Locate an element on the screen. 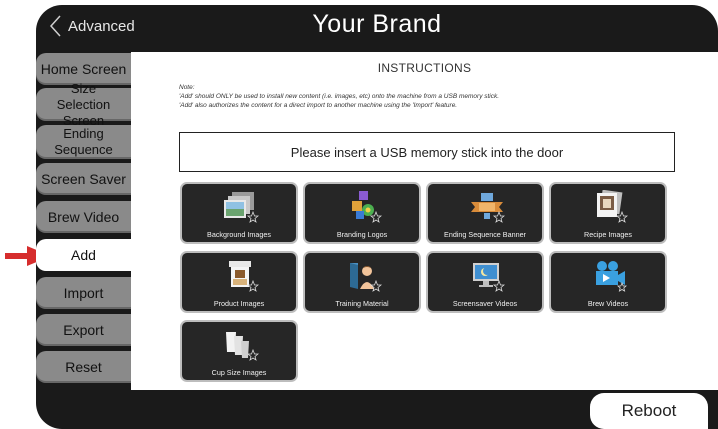  recipe-photo-icon is located at coordinates (612, 206).